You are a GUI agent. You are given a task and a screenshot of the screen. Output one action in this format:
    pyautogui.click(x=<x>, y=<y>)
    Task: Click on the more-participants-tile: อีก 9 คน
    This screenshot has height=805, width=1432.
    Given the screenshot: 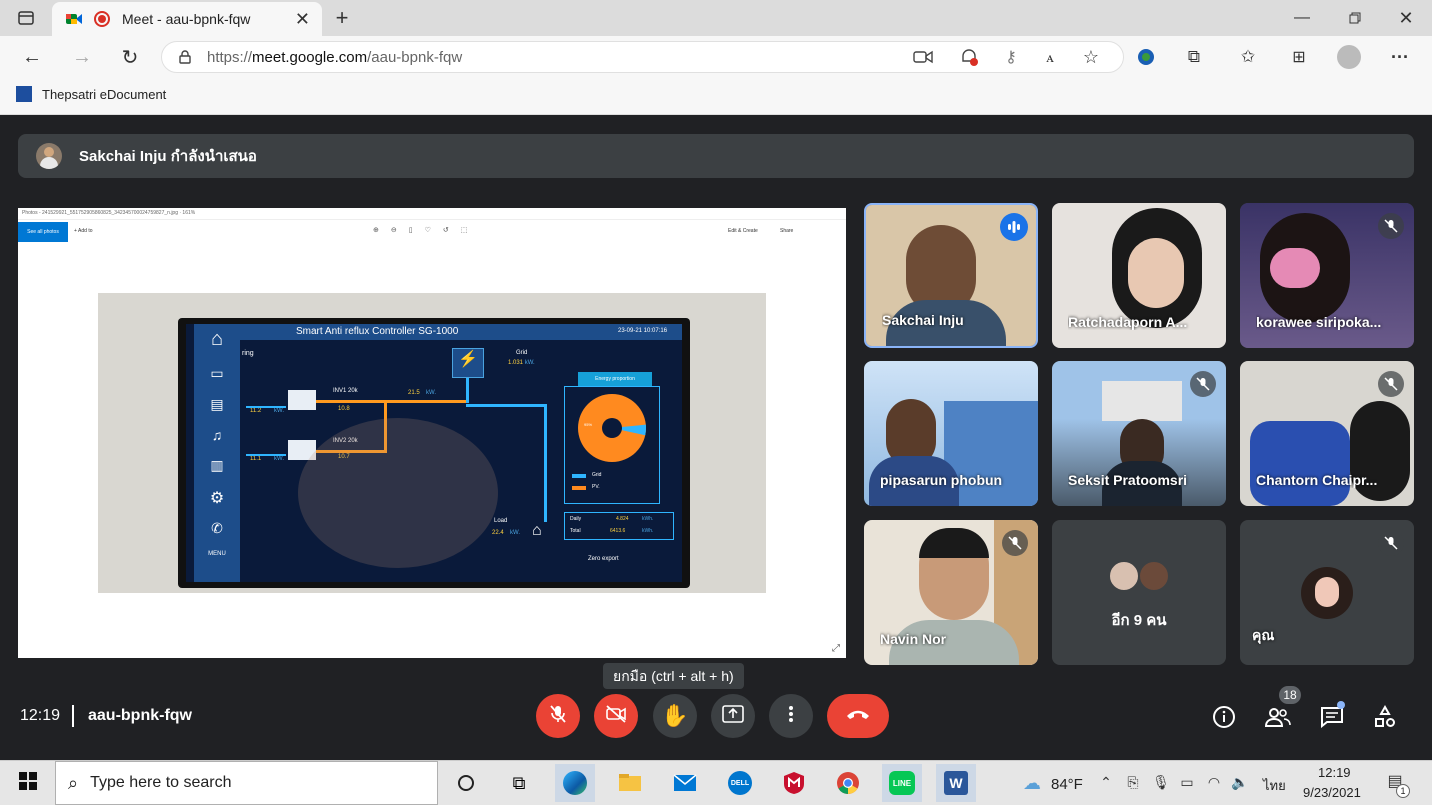 What is the action you would take?
    pyautogui.click(x=1139, y=592)
    